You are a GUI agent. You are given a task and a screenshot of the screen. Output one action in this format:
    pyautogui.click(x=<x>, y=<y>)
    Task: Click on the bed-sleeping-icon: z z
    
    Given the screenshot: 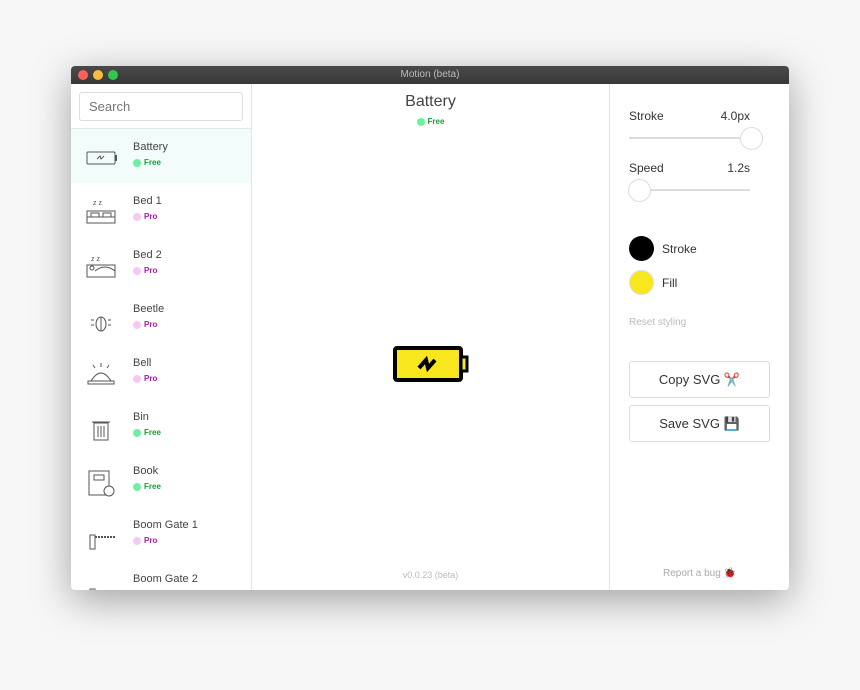 What is the action you would take?
    pyautogui.click(x=101, y=267)
    